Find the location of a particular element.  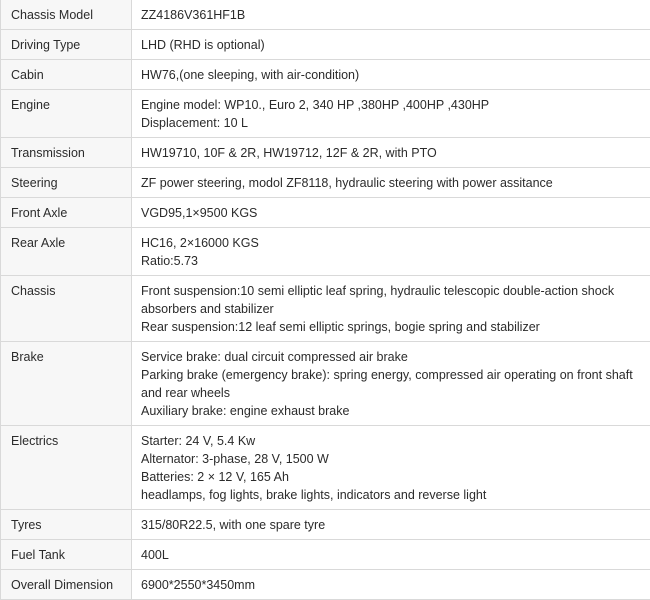

spec-row: Overall Dimension 6900*2550*3450mm is located at coordinates (325, 585).